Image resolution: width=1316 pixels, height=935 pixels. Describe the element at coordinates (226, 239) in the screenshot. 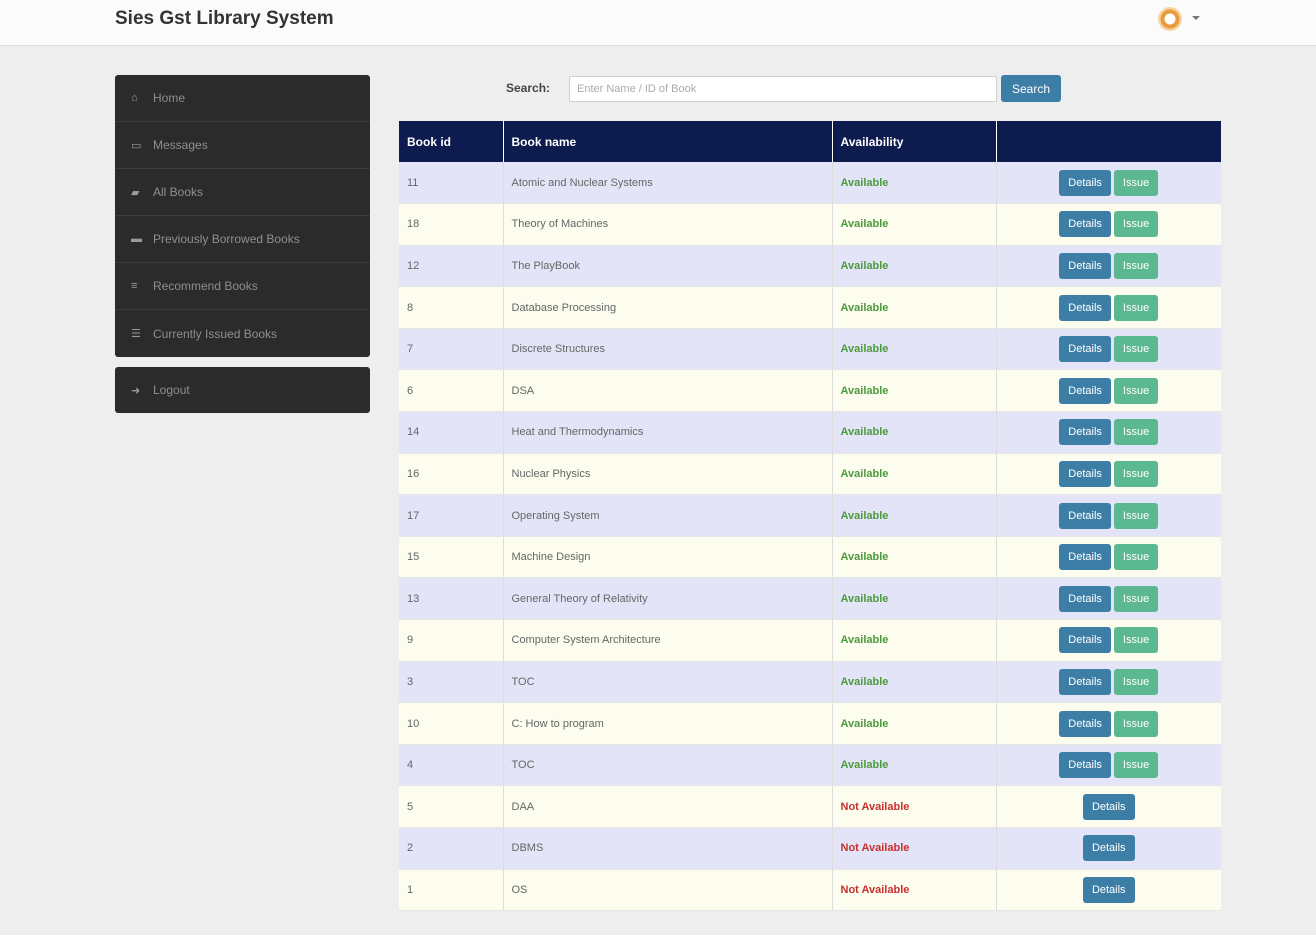

I see `sidebar-item-label: Previously Borrowed Books` at that location.